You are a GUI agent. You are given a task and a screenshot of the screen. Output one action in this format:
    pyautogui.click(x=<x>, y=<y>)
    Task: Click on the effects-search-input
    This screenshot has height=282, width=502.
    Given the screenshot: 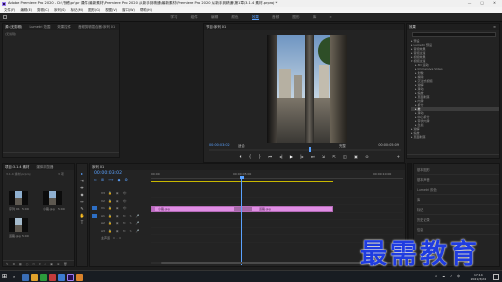 What is the action you would take?
    pyautogui.click(x=454, y=34)
    